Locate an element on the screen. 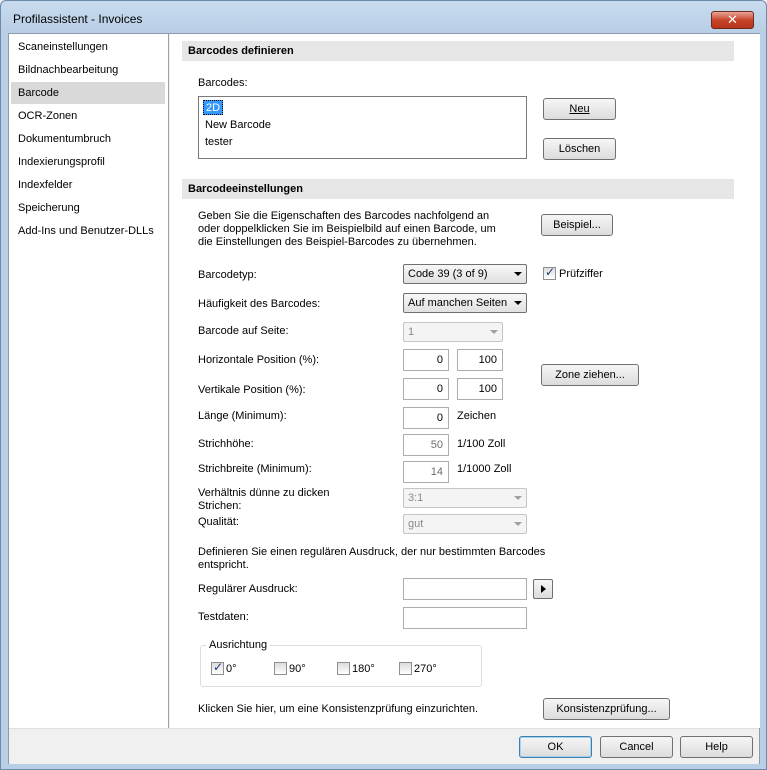 Image resolution: width=767 pixels, height=770 pixels. section-header-define: Barcodes definieren is located at coordinates (458, 51).